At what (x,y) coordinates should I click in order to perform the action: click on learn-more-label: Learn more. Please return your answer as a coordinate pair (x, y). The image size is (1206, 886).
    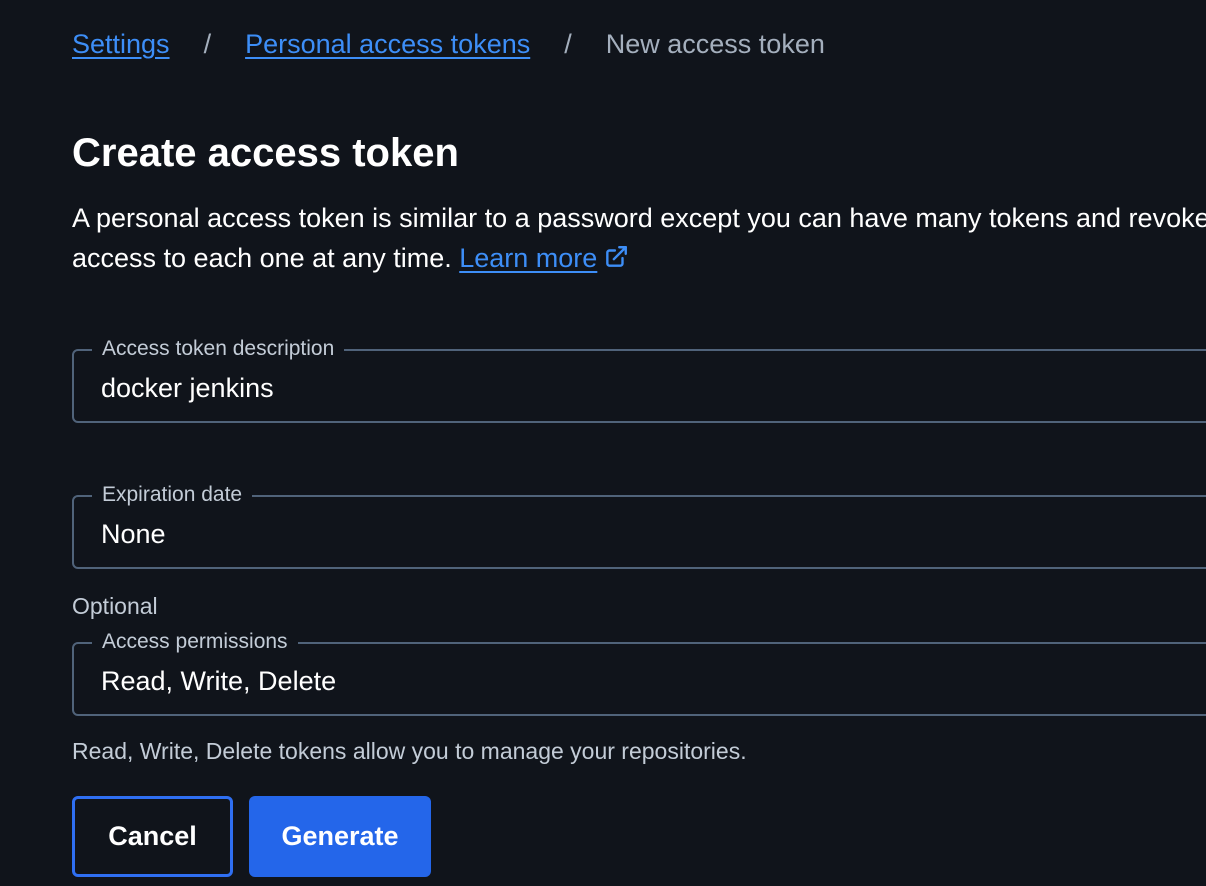
    Looking at the image, I should click on (528, 258).